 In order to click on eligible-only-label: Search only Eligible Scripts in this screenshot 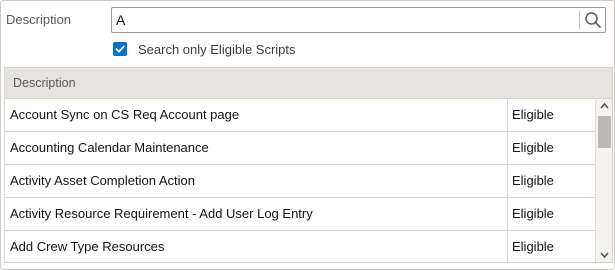, I will do `click(217, 49)`.